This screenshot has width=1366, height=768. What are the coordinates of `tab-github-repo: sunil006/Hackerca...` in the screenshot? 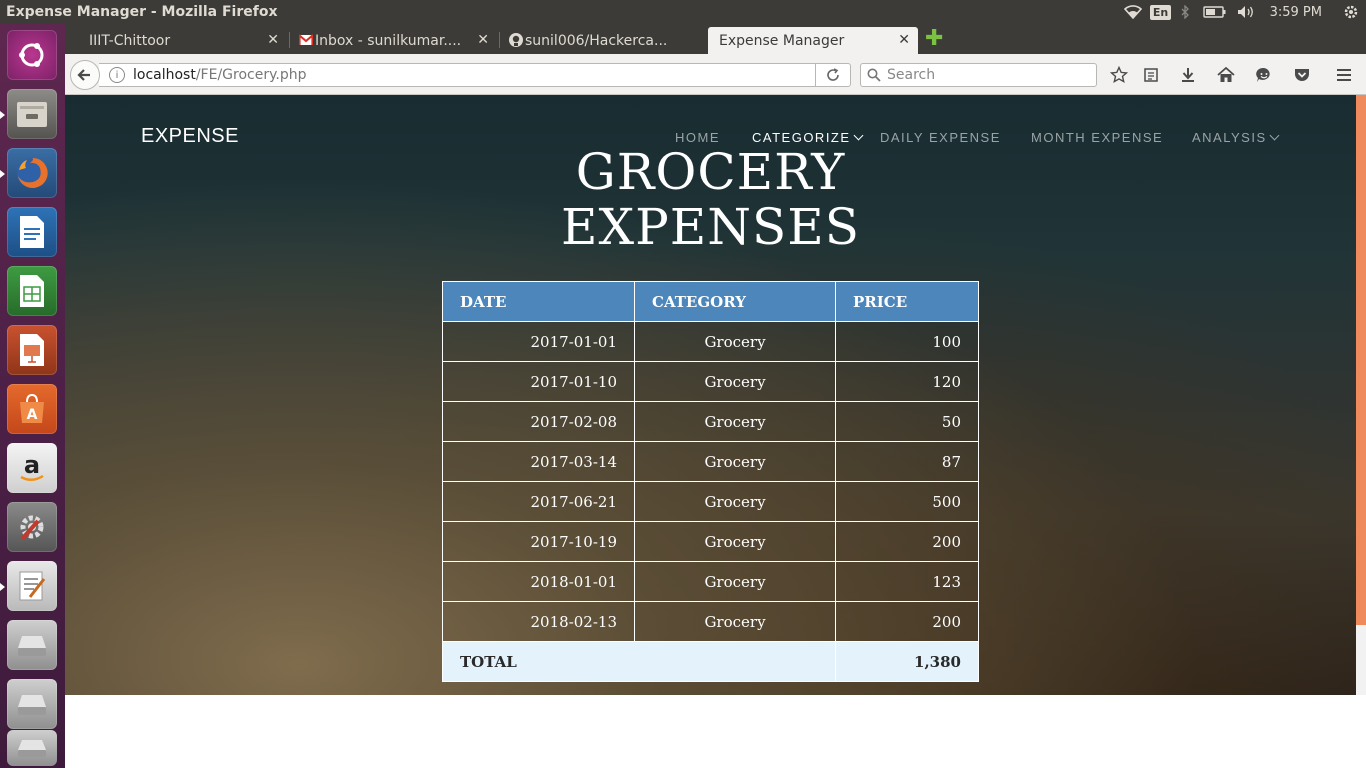 It's located at (603, 40).